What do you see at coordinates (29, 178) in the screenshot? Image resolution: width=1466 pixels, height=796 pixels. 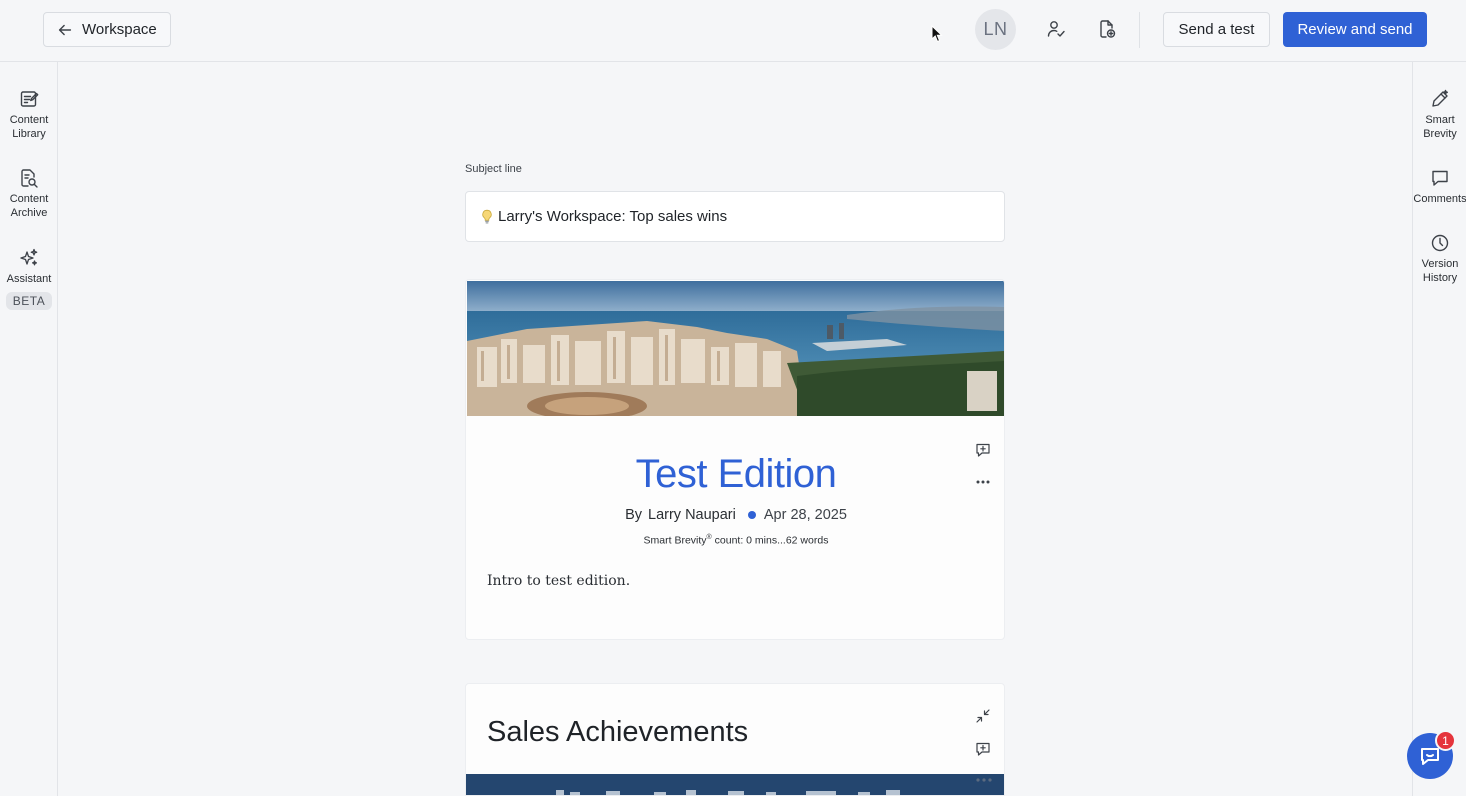 I see `content-archive-icon` at bounding box center [29, 178].